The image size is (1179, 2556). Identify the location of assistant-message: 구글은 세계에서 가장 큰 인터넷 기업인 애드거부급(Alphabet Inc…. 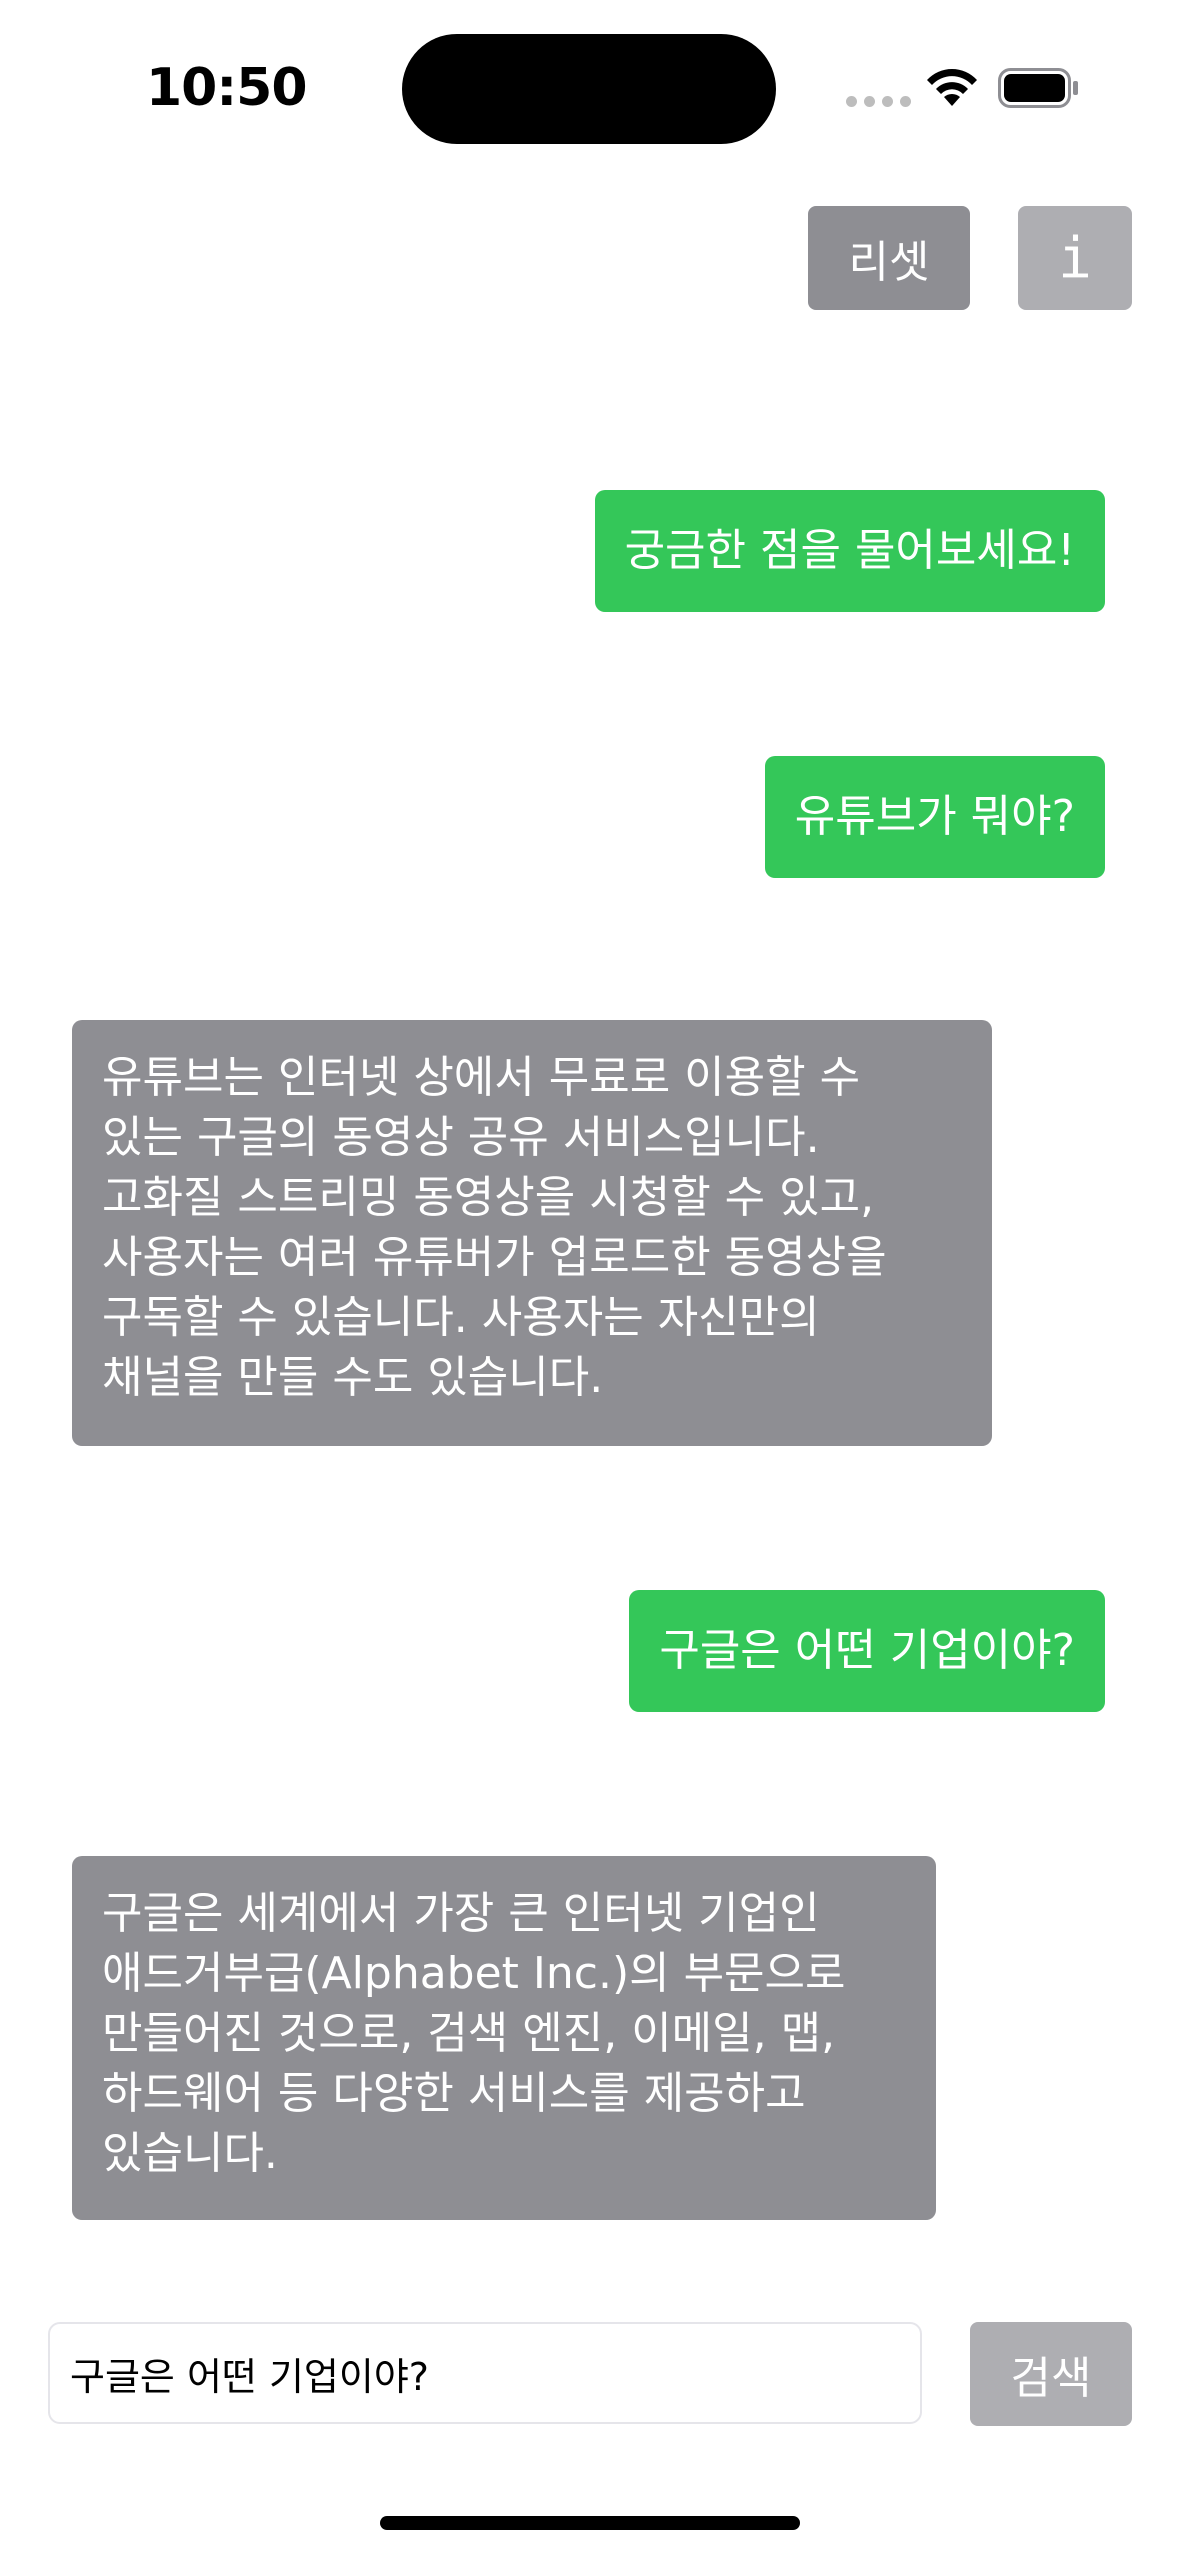
(504, 2038).